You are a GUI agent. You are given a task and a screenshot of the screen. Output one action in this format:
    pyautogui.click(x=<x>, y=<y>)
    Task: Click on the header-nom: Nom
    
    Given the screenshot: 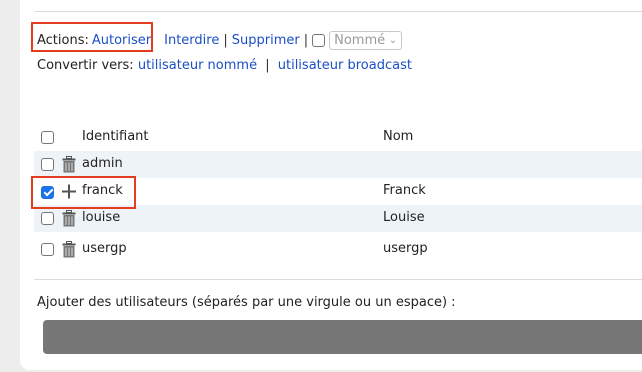 What is the action you would take?
    pyautogui.click(x=398, y=136)
    